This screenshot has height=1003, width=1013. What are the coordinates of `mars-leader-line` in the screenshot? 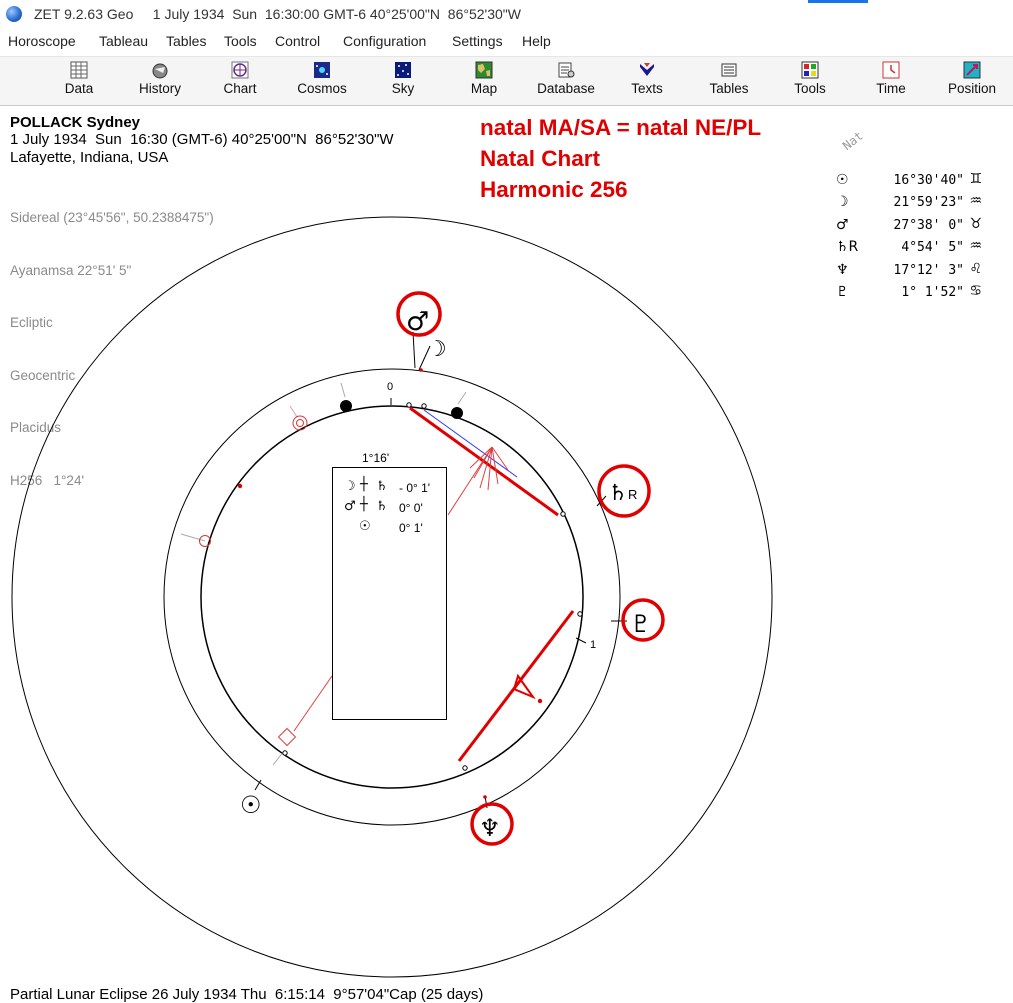 It's located at (414, 350).